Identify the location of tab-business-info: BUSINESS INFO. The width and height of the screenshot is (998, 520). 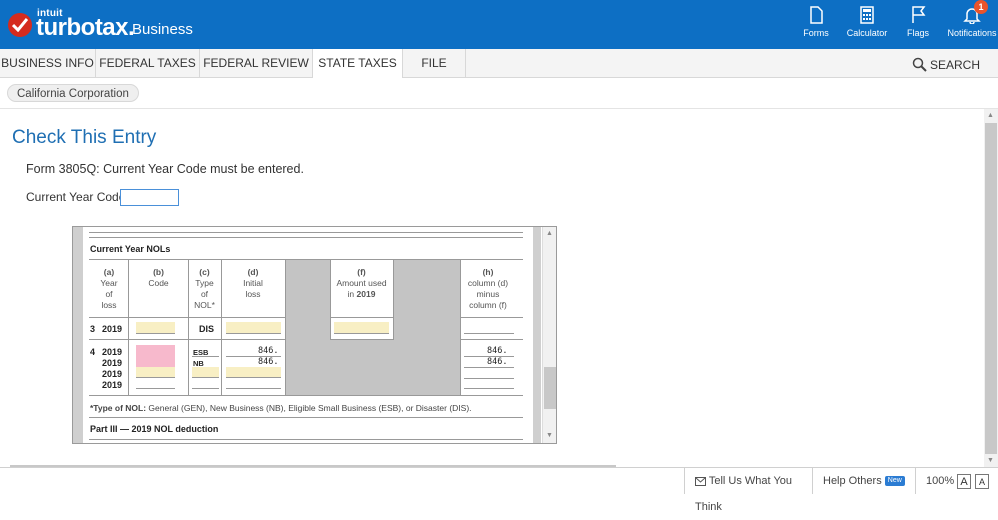
(48, 63).